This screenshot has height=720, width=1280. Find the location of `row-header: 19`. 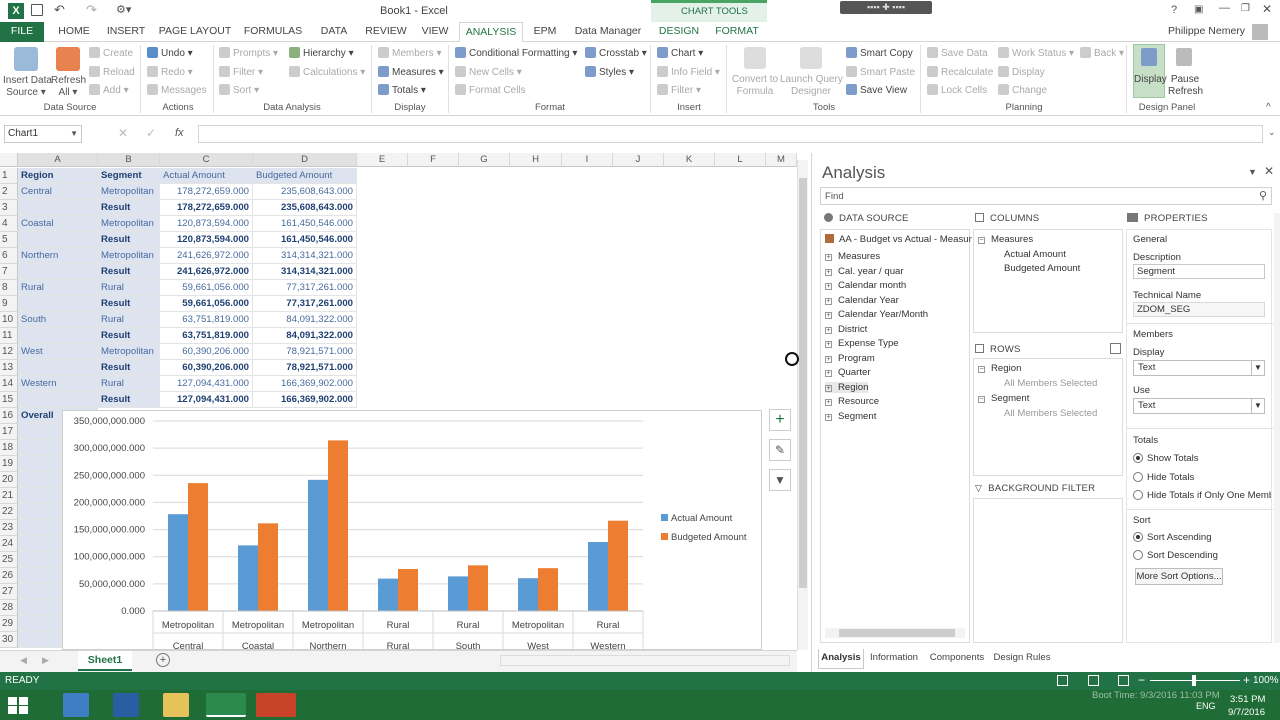

row-header: 19 is located at coordinates (9, 464).